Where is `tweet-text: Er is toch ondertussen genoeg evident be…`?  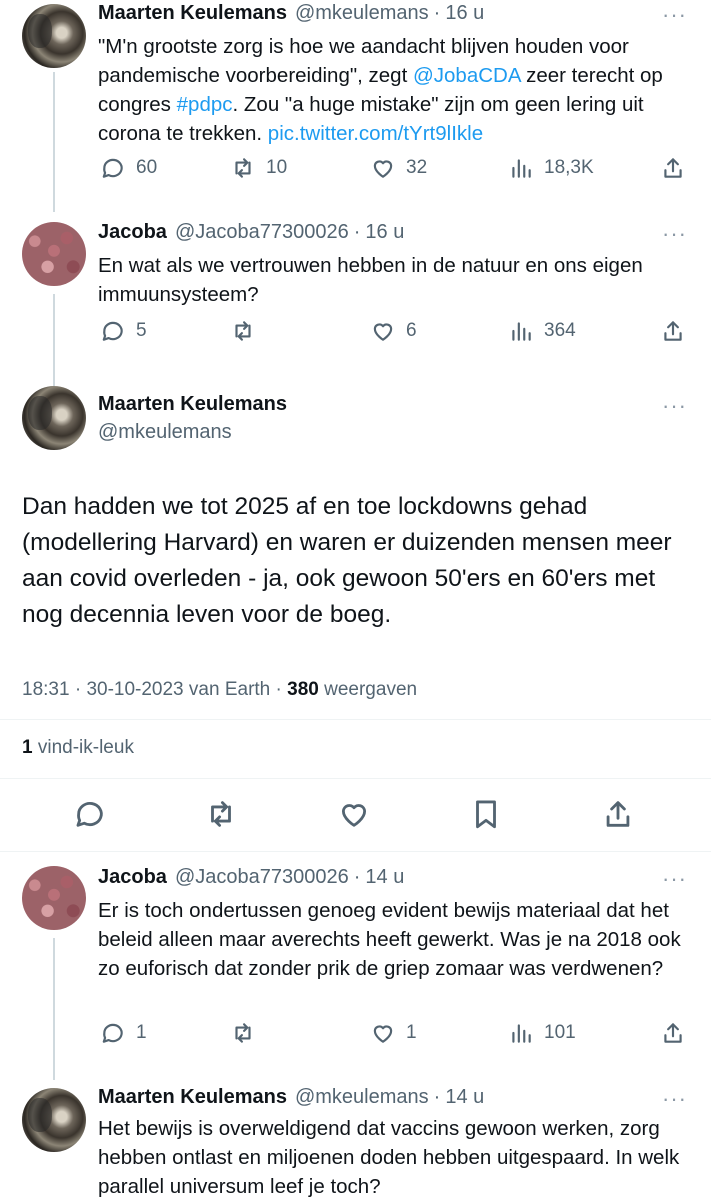
tweet-text: Er is toch ondertussen genoeg evident be… is located at coordinates (389, 939).